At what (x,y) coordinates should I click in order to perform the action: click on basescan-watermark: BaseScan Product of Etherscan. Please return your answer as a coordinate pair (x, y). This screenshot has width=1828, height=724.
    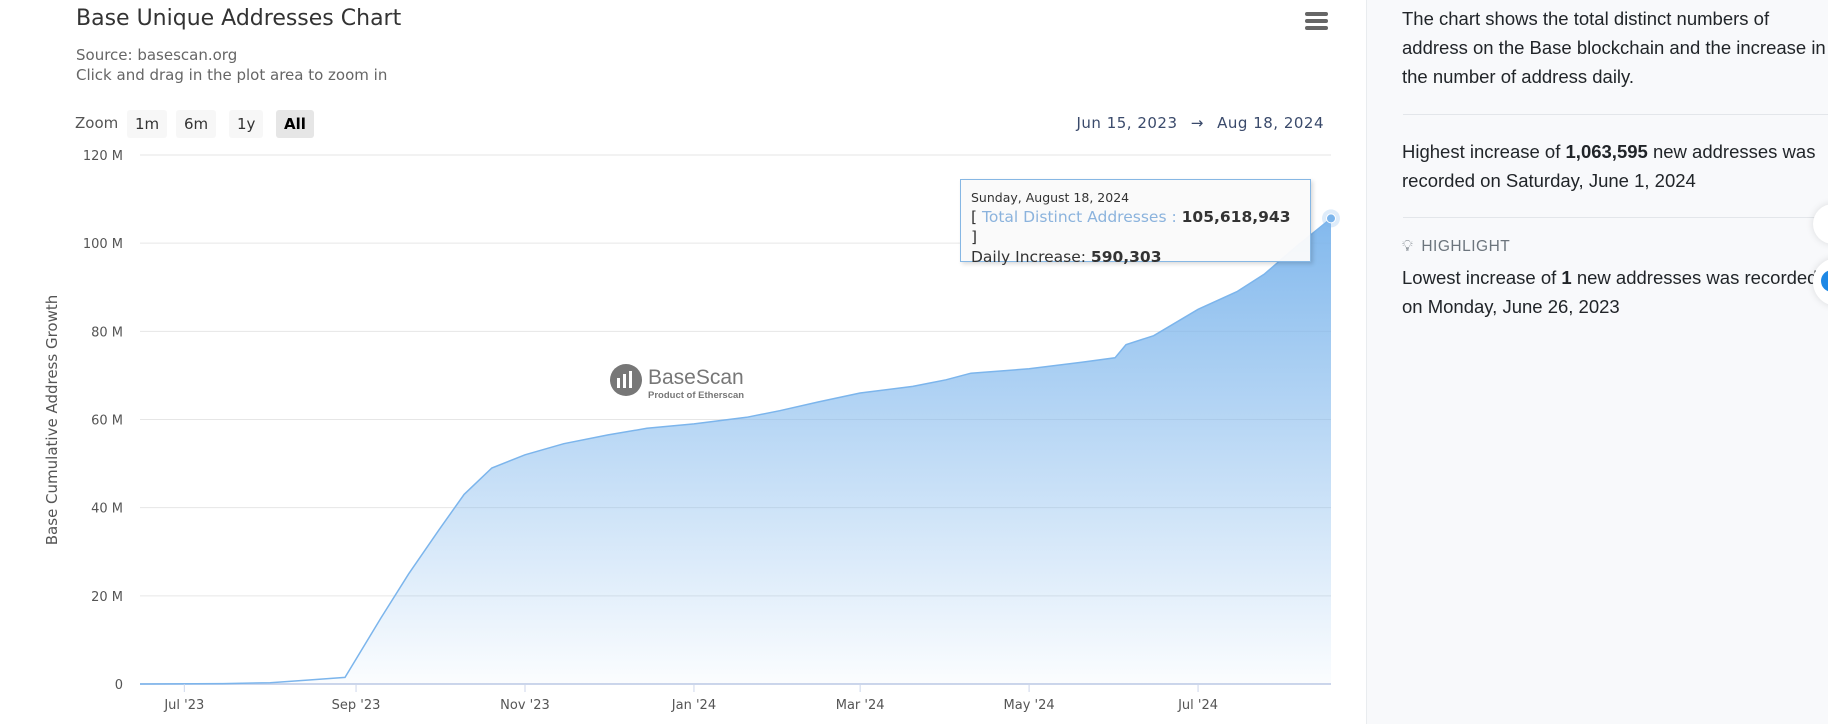
    Looking at the image, I should click on (677, 382).